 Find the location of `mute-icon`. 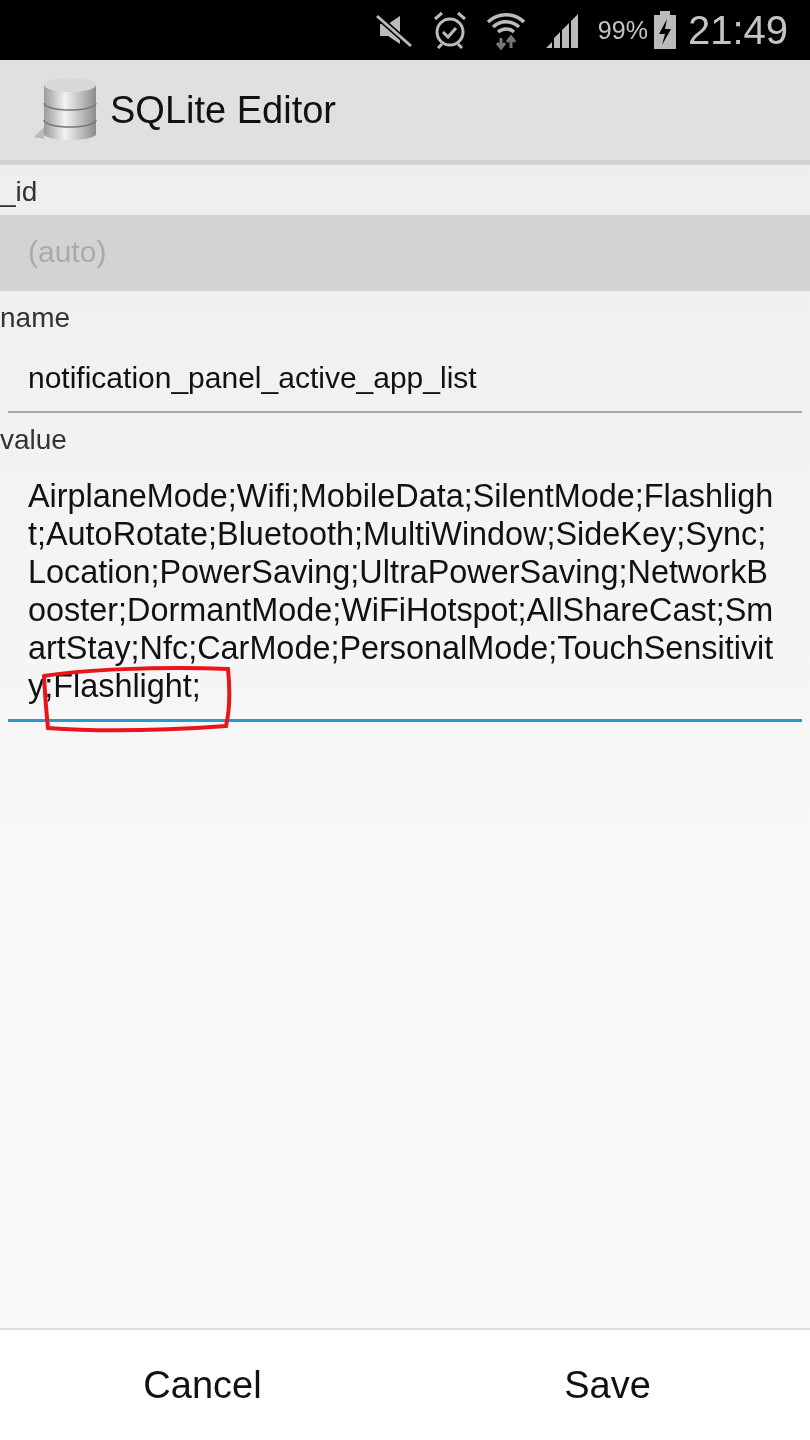

mute-icon is located at coordinates (393, 30).